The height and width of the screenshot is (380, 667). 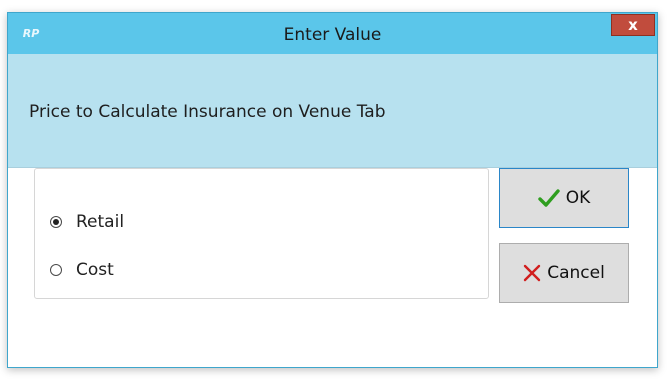 I want to click on cancel-button: Cancel, so click(x=564, y=273).